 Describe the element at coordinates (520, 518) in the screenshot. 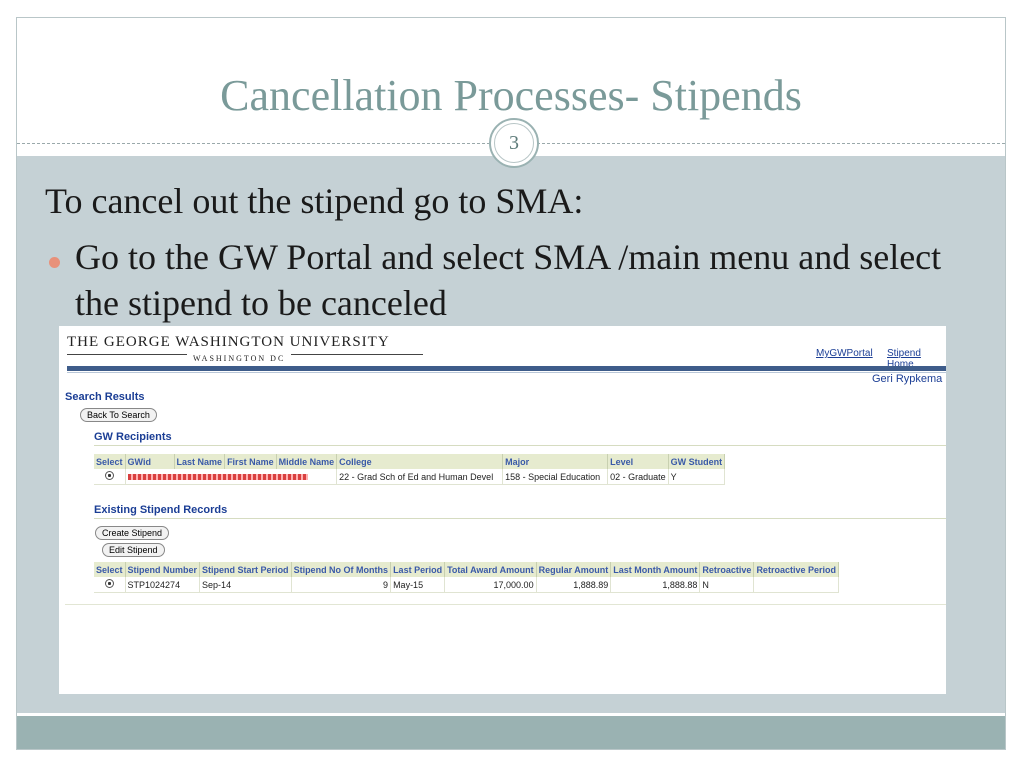

I see `stipends-divider` at that location.